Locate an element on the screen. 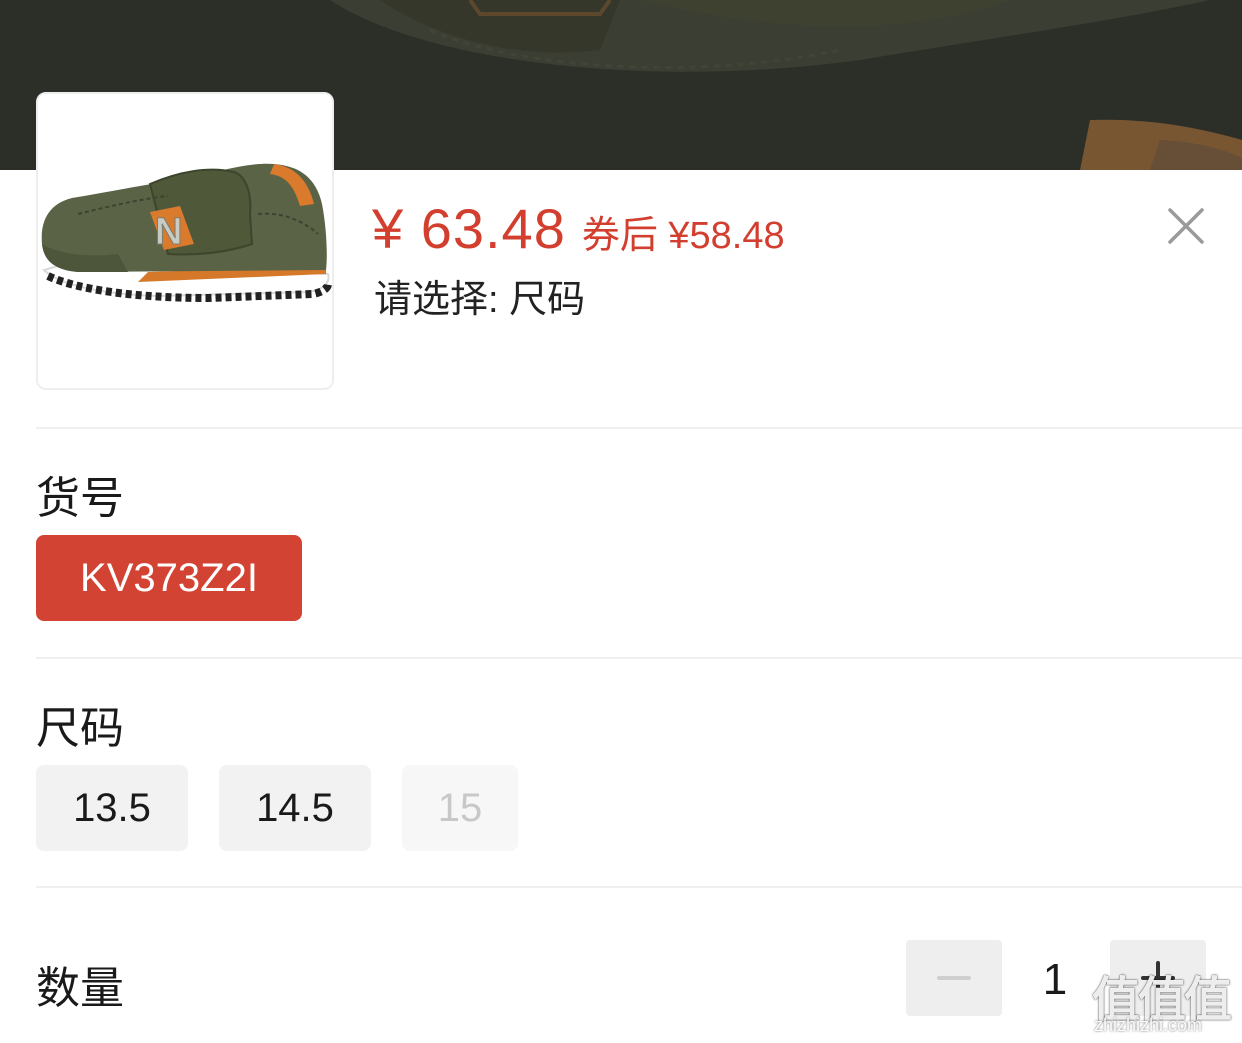 The image size is (1242, 1043). size-option-14-5: 14.5 is located at coordinates (295, 808).